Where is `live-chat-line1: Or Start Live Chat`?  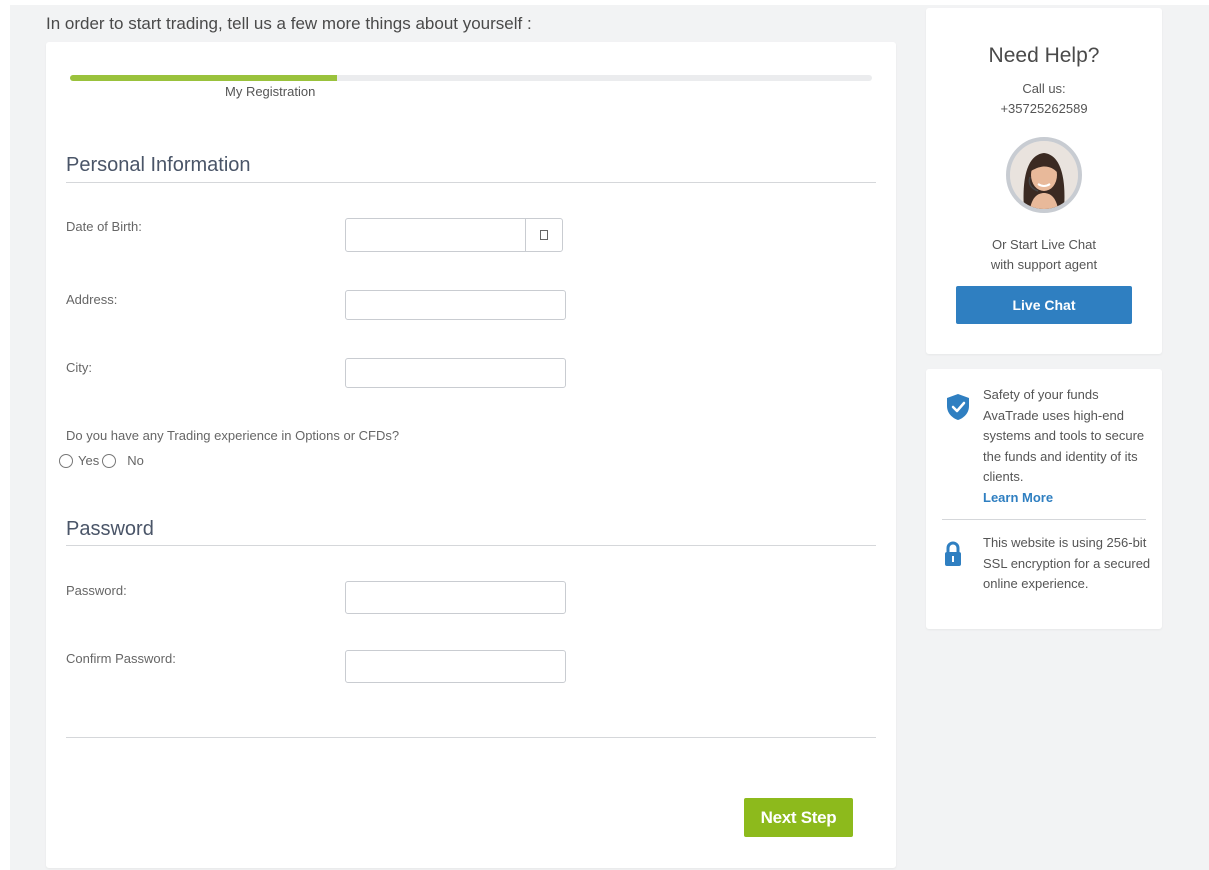
live-chat-line1: Or Start Live Chat is located at coordinates (1044, 244).